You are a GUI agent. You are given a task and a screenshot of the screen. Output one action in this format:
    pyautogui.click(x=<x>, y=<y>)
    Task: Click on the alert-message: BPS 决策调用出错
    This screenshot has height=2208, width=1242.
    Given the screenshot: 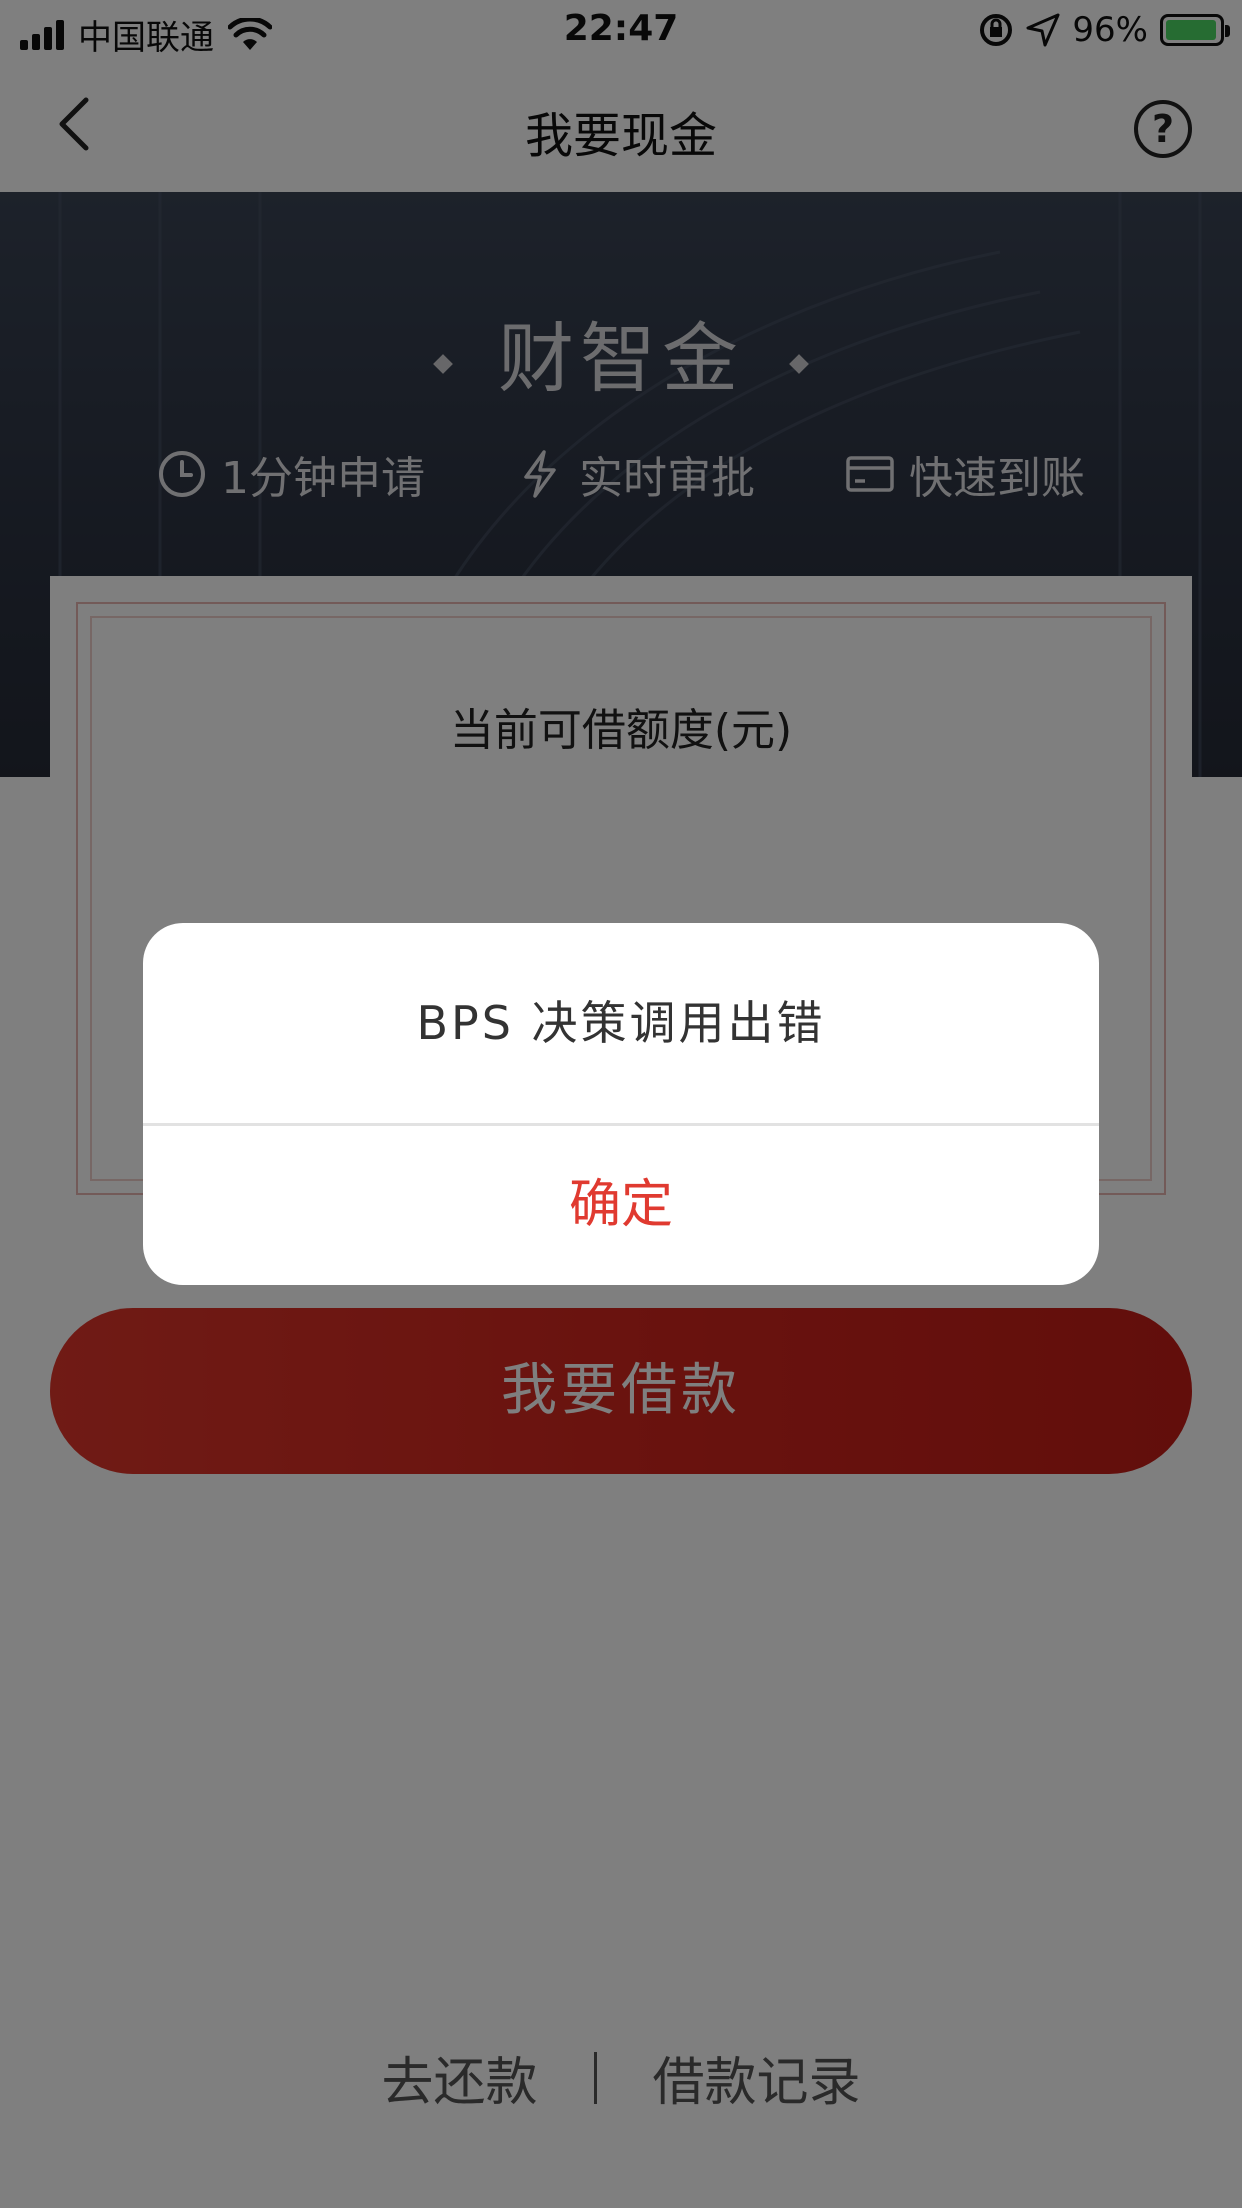 What is the action you would take?
    pyautogui.click(x=621, y=1023)
    